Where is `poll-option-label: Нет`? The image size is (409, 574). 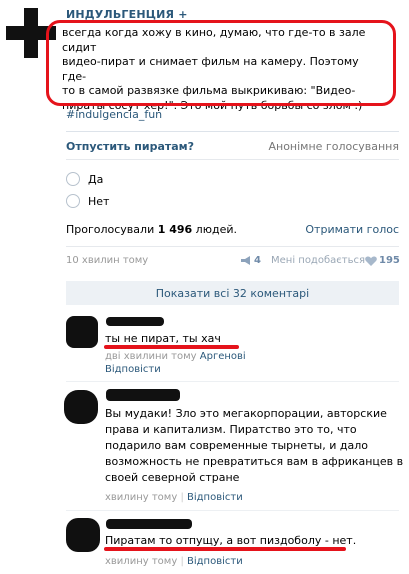
poll-option-label: Нет is located at coordinates (99, 201).